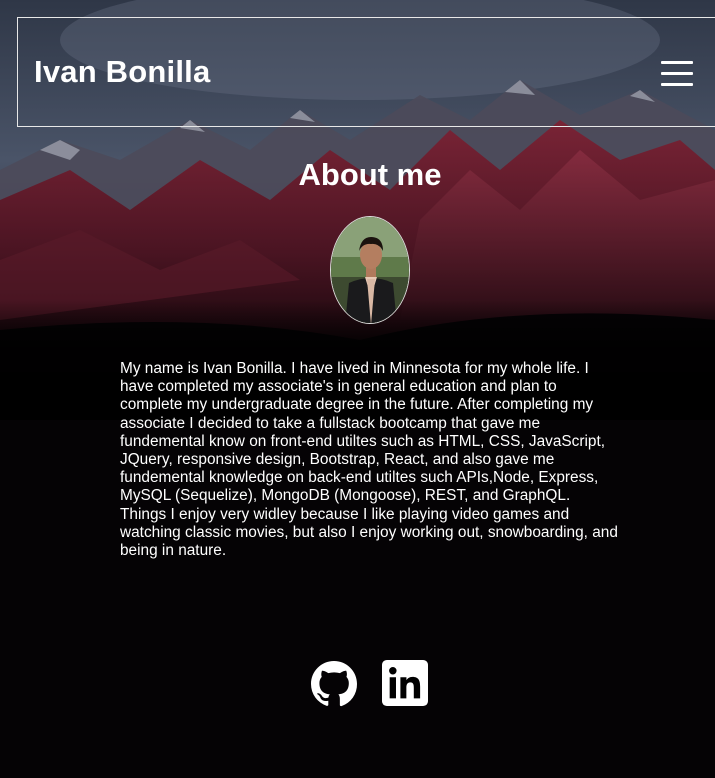  I want to click on profile-photo, so click(370, 270).